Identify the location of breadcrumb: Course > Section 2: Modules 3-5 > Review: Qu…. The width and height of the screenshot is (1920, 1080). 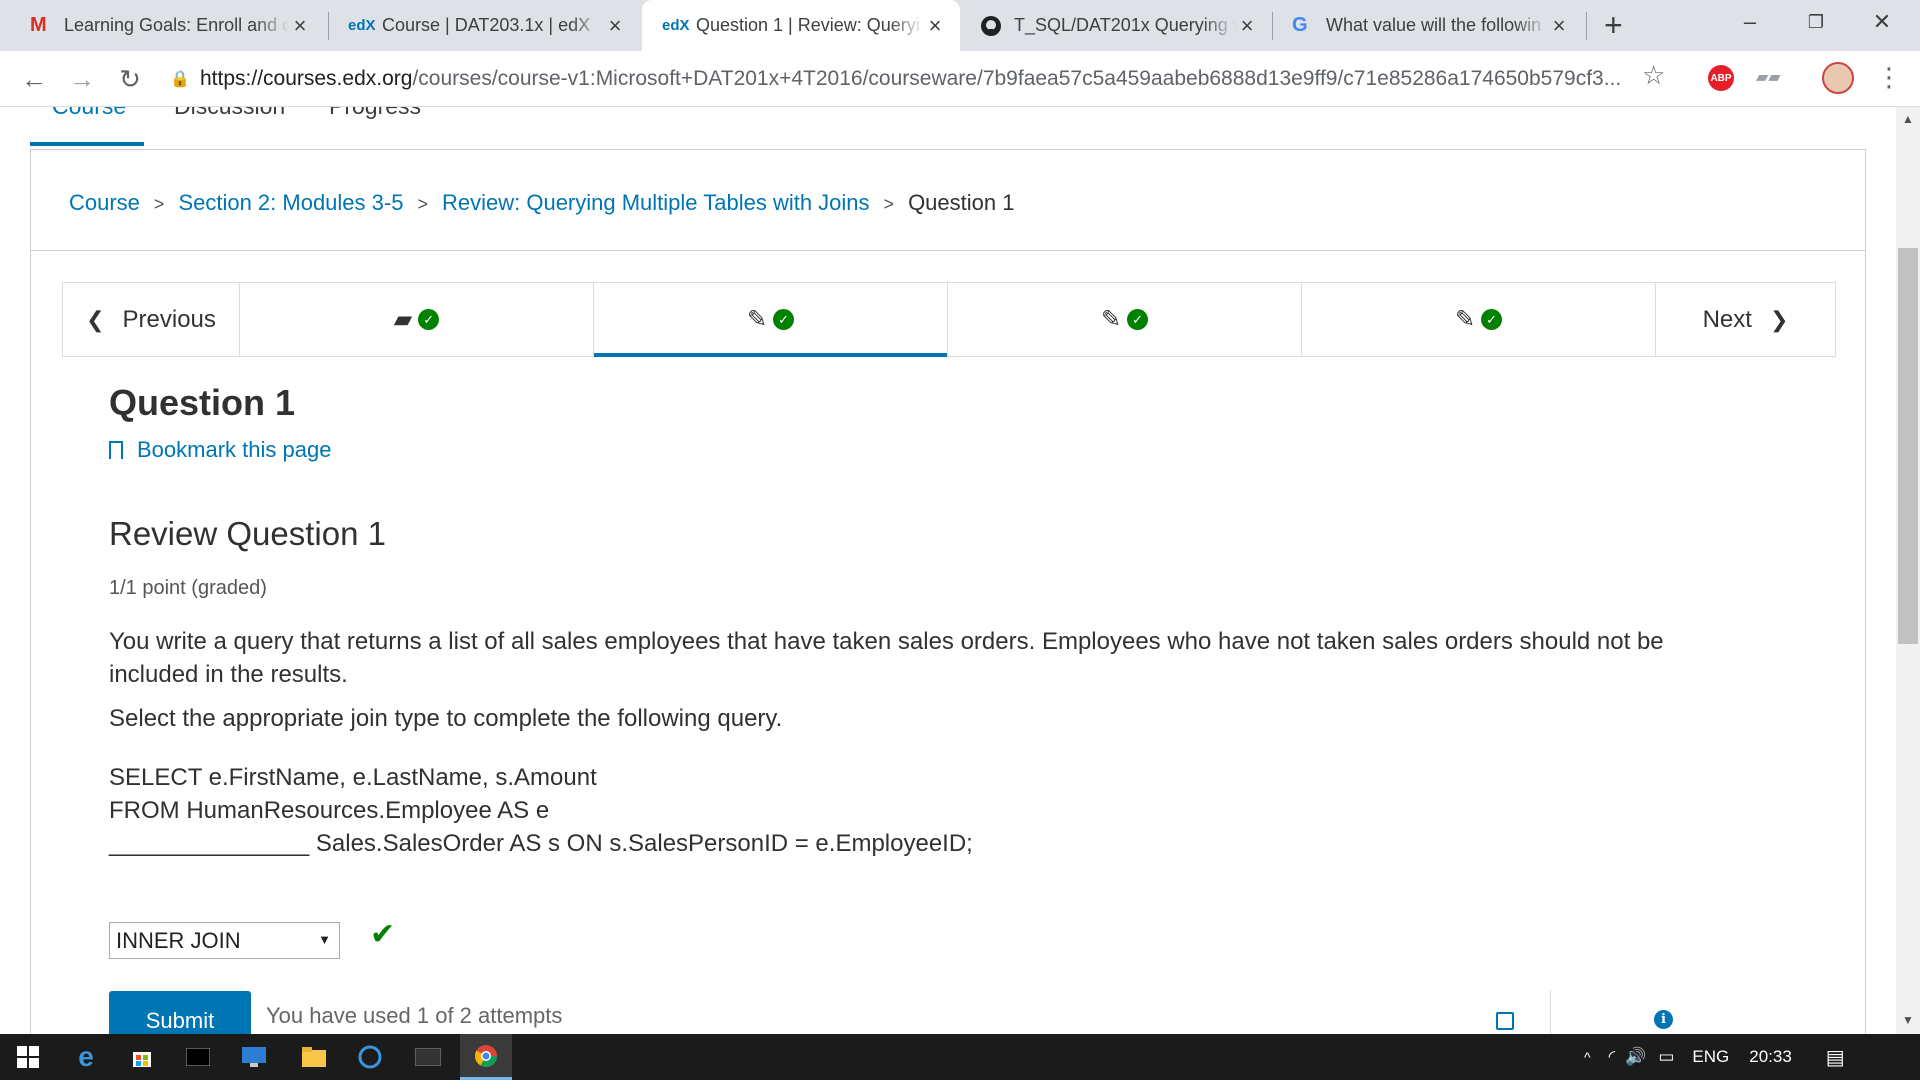
(541, 203).